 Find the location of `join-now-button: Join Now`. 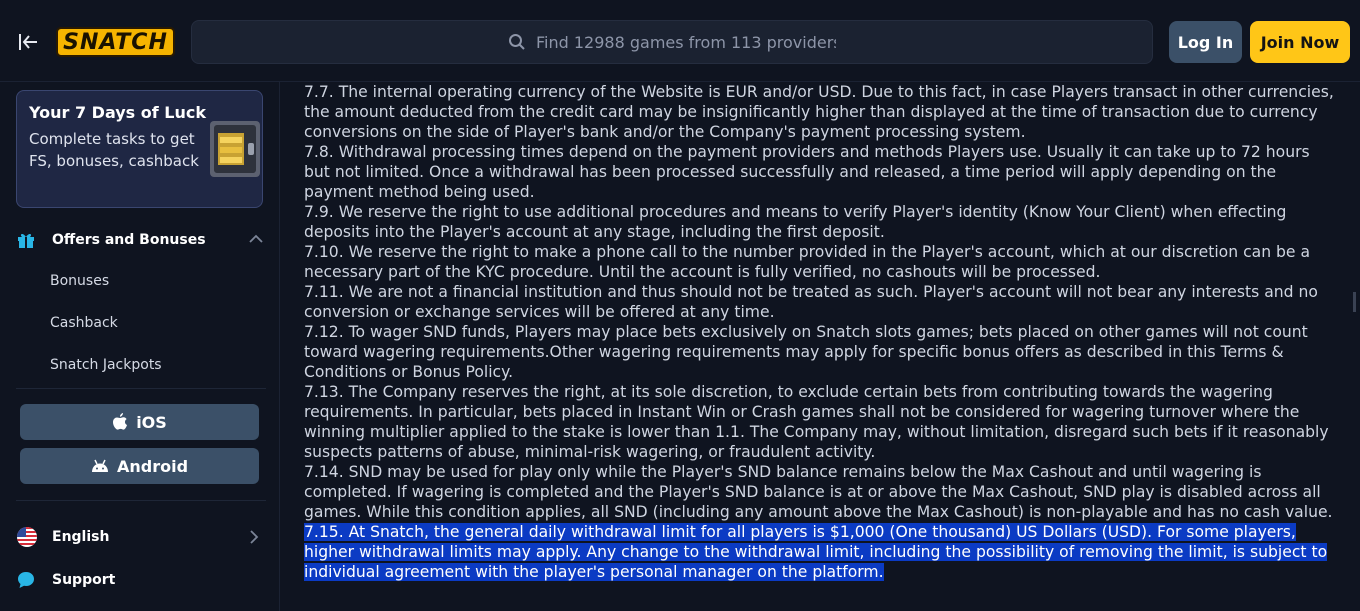

join-now-button: Join Now is located at coordinates (1300, 42).